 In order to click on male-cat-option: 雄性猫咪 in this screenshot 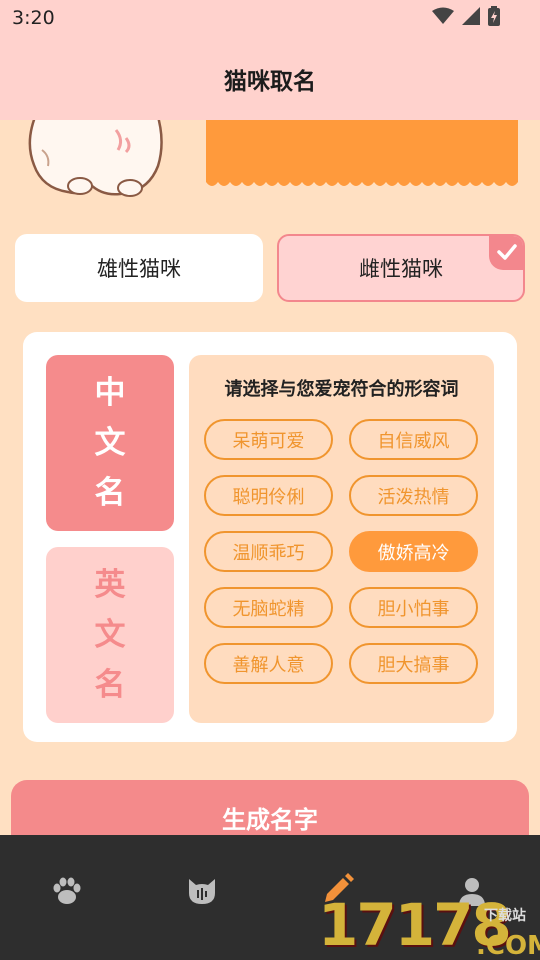, I will do `click(139, 268)`.